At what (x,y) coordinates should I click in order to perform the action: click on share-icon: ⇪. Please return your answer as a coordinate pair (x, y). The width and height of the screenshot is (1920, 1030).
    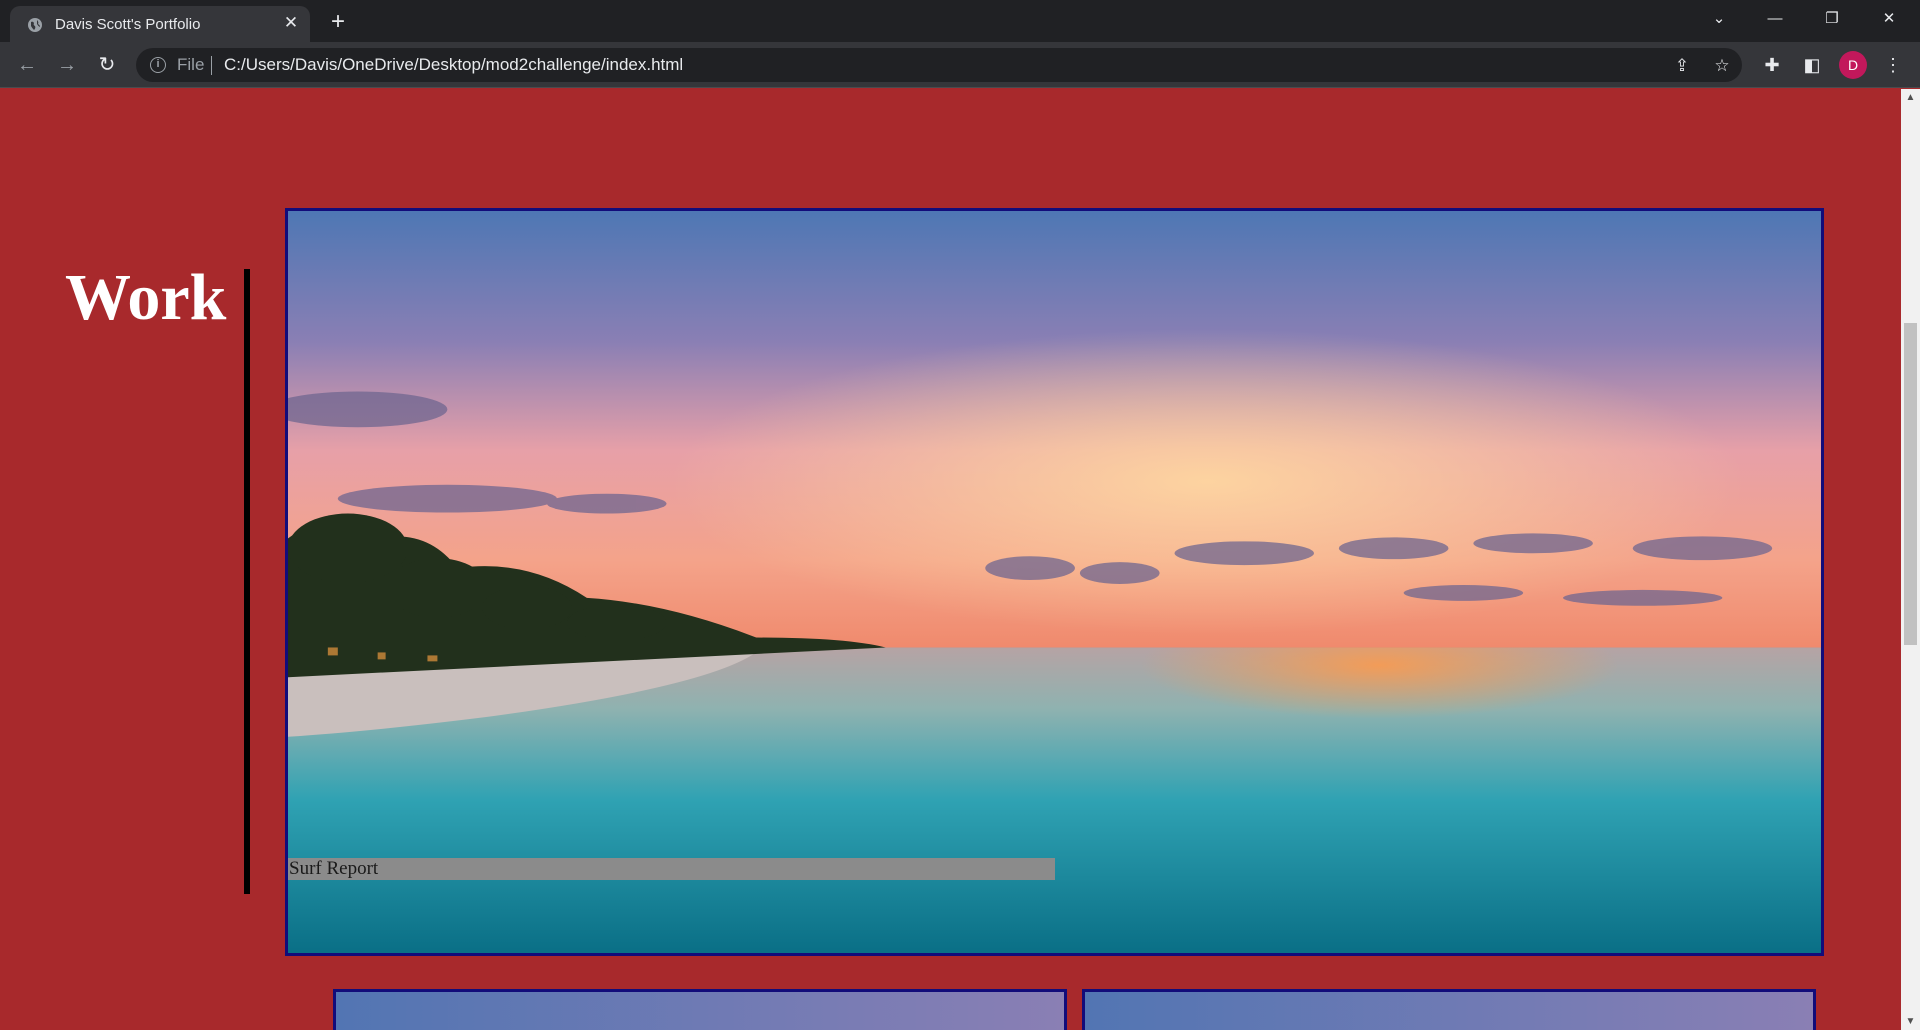
    Looking at the image, I should click on (1682, 66).